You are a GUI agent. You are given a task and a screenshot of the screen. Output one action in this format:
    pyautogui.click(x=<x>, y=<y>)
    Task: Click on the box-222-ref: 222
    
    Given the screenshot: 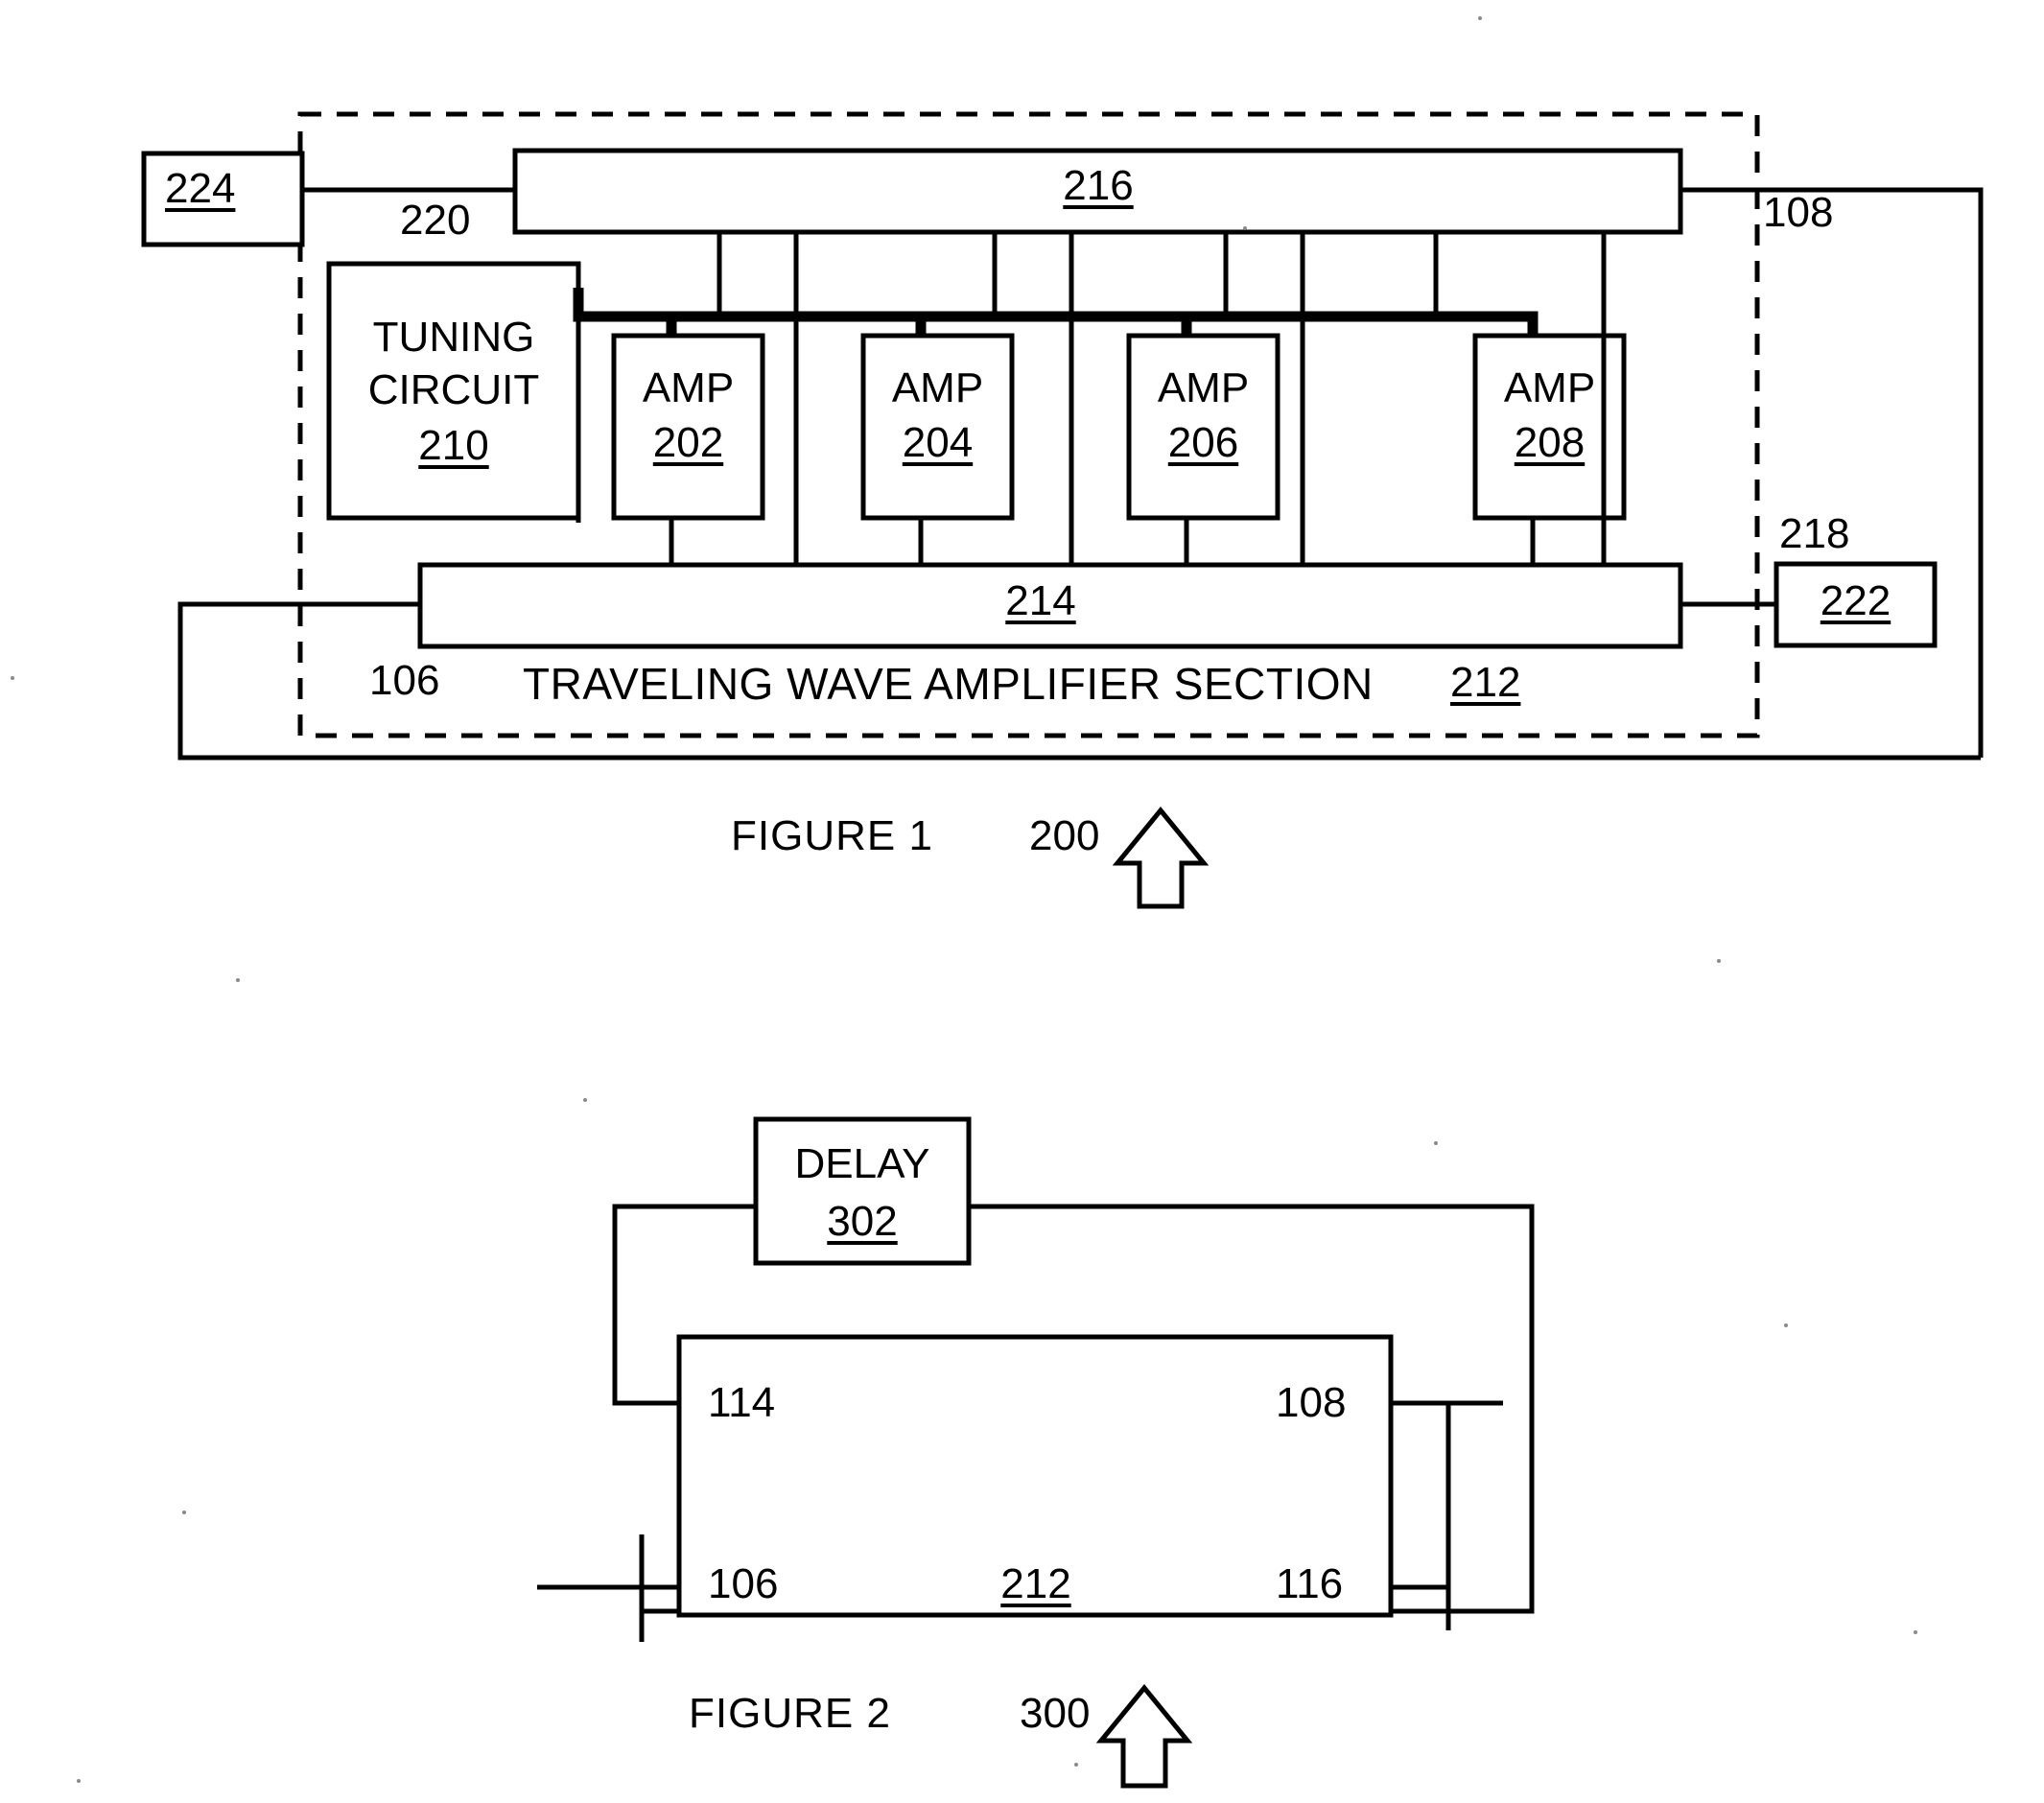 What is the action you would take?
    pyautogui.click(x=1855, y=600)
    